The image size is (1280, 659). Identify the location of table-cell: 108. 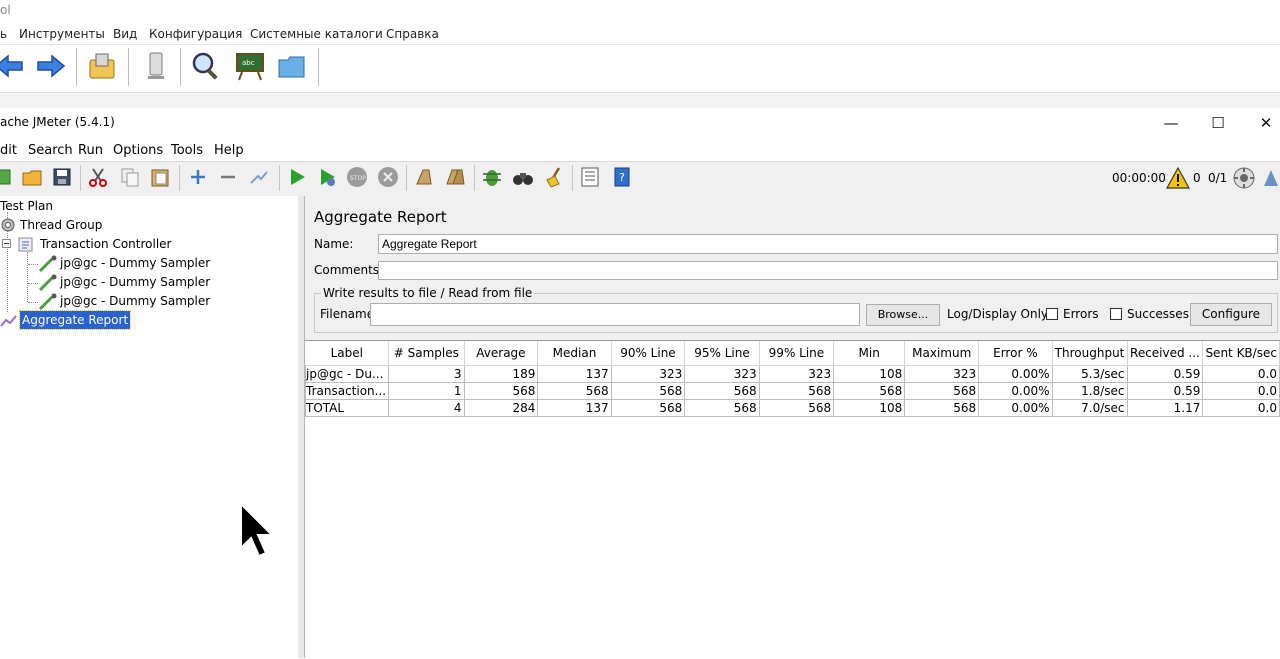
(869, 374).